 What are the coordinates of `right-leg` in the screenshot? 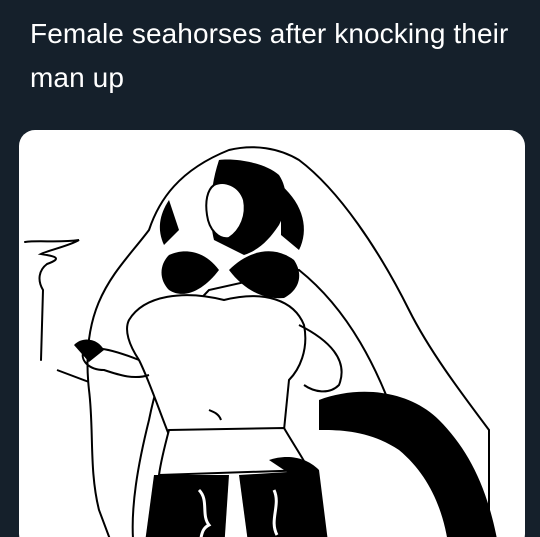 It's located at (283, 503).